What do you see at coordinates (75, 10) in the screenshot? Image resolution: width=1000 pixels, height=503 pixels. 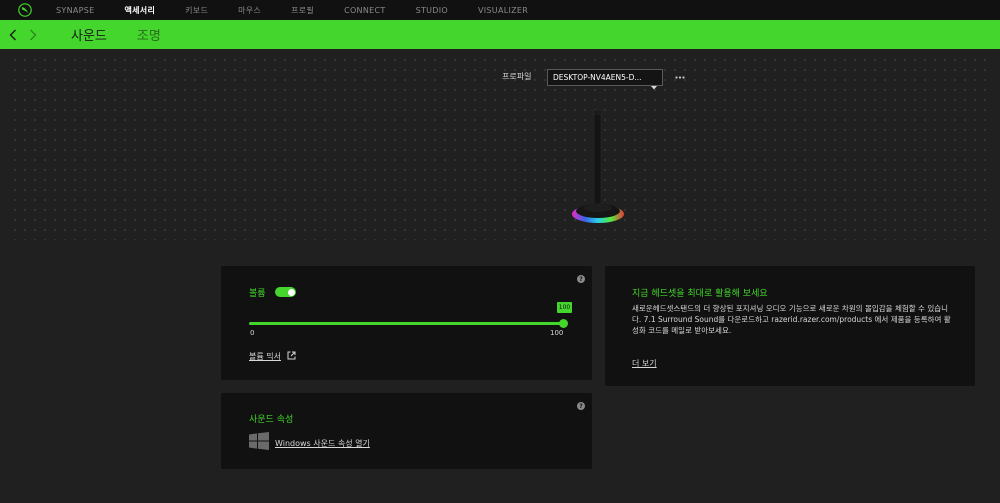 I see `nav-tab-synapse: SYNAPSE` at bounding box center [75, 10].